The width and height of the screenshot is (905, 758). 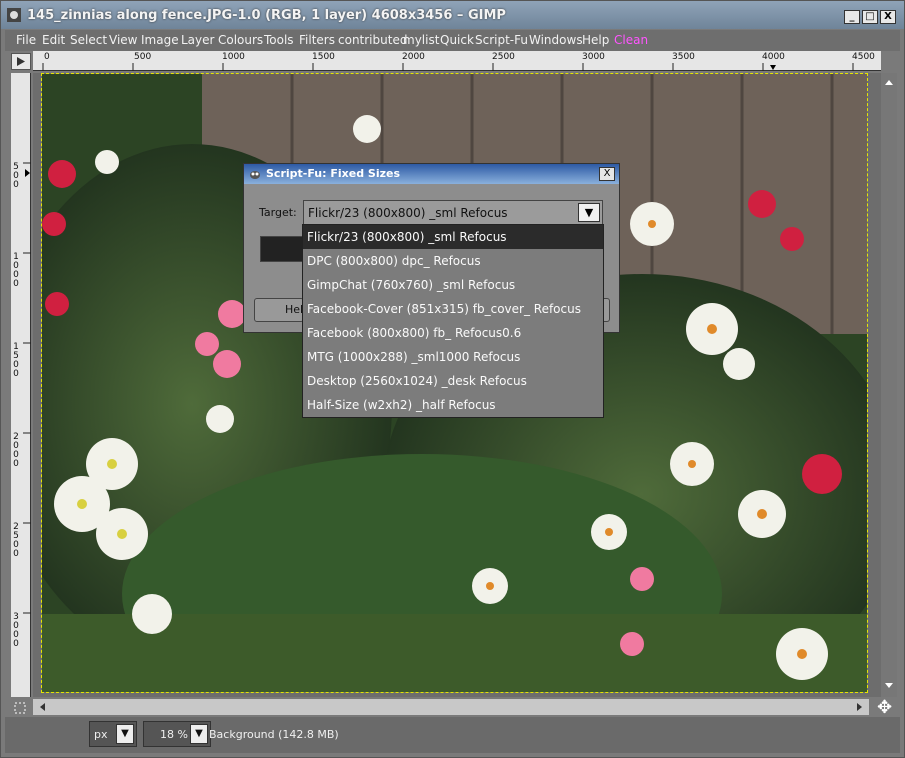 What do you see at coordinates (453, 237) in the screenshot?
I see `dropdown-option-flickr: Flickr/23 (800x800) _sml Refocus` at bounding box center [453, 237].